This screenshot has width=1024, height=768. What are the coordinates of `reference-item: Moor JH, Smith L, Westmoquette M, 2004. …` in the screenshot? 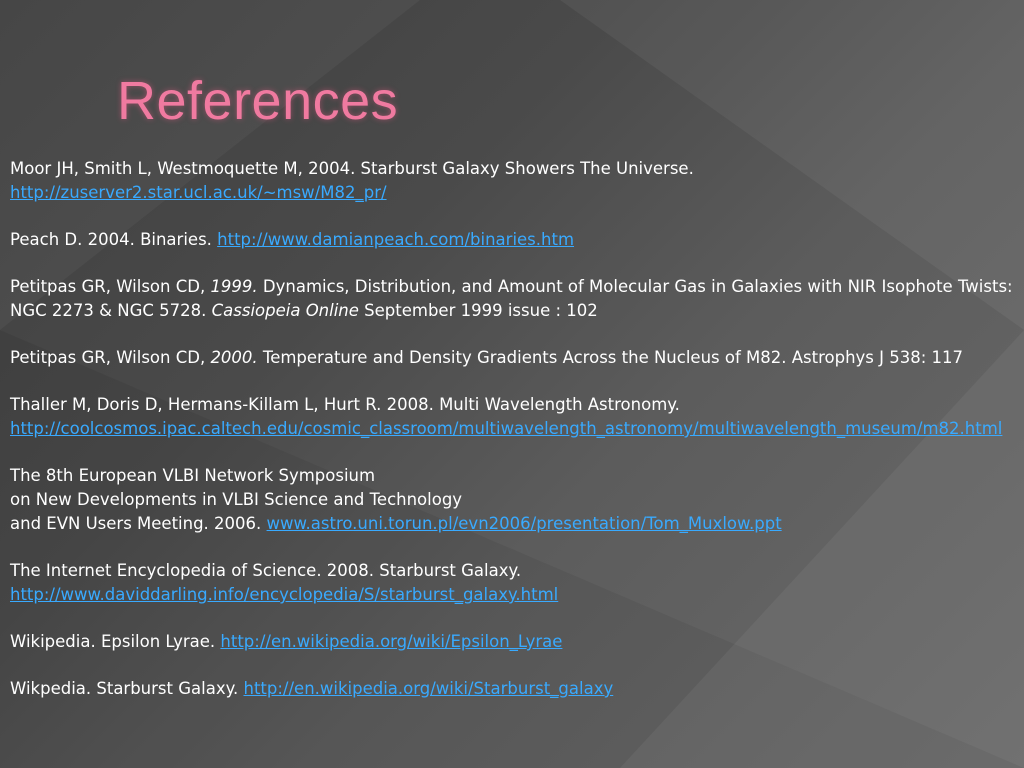 It's located at (515, 181).